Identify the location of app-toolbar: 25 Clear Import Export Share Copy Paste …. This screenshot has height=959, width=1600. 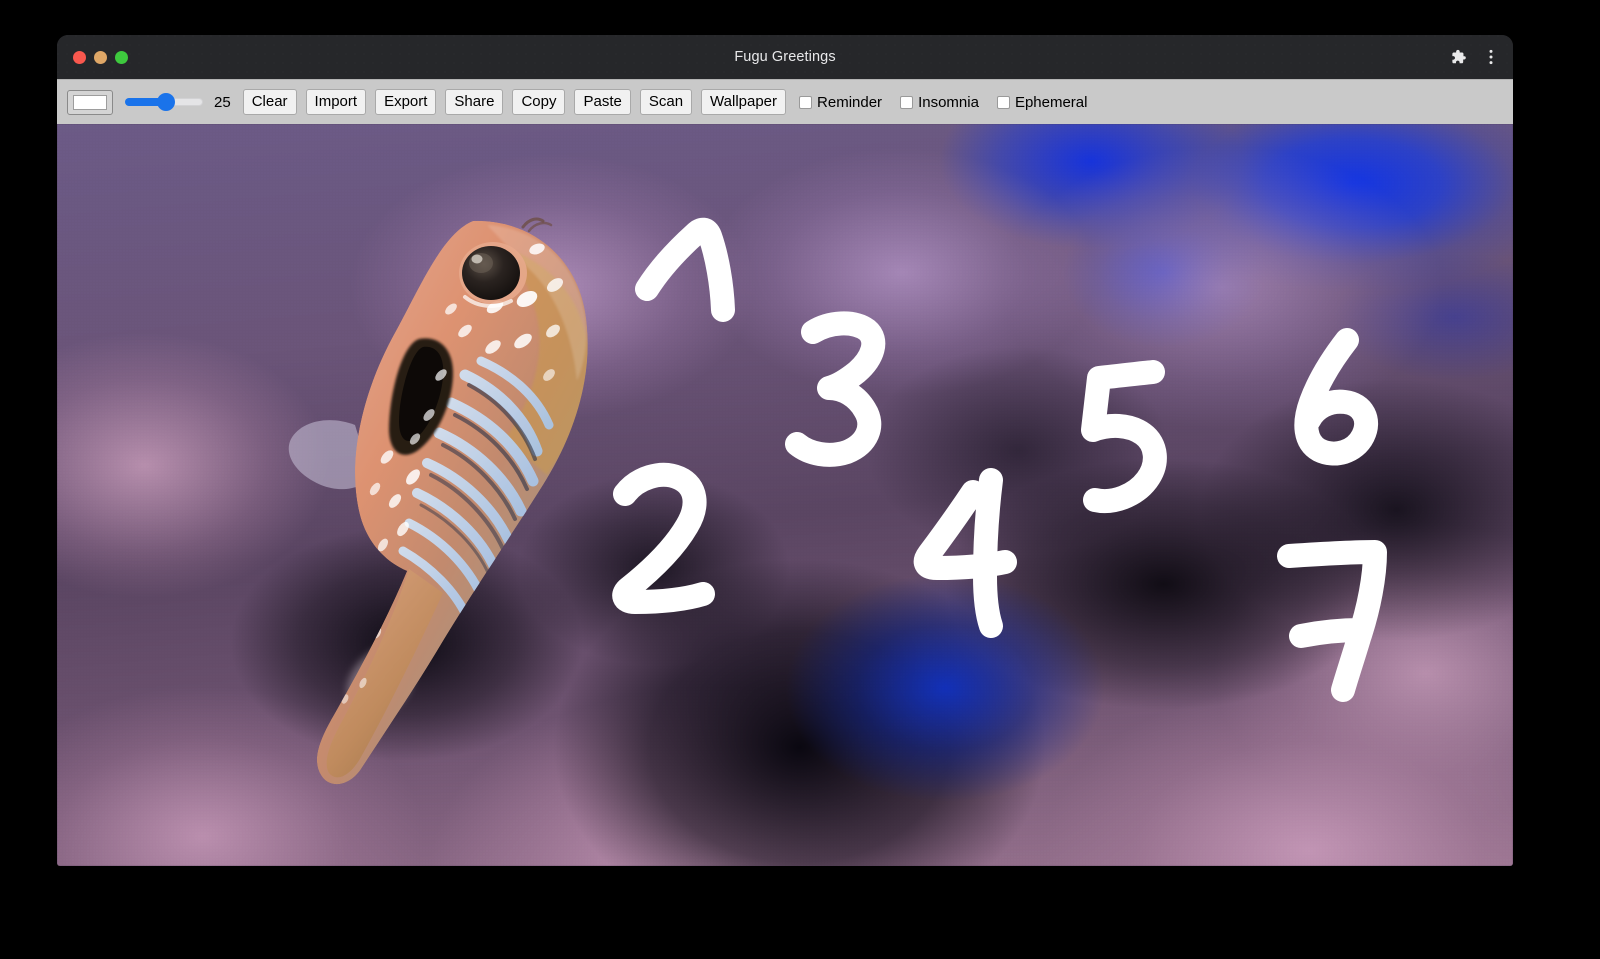
(785, 101).